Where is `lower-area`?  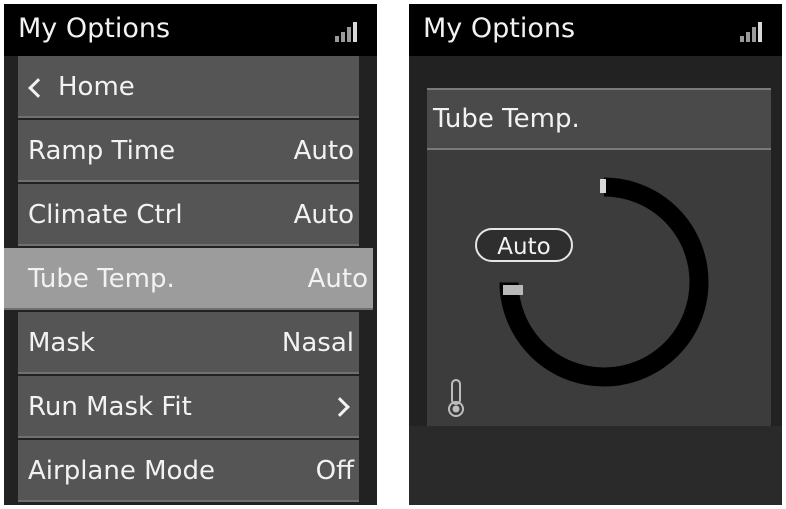
lower-area is located at coordinates (595, 465).